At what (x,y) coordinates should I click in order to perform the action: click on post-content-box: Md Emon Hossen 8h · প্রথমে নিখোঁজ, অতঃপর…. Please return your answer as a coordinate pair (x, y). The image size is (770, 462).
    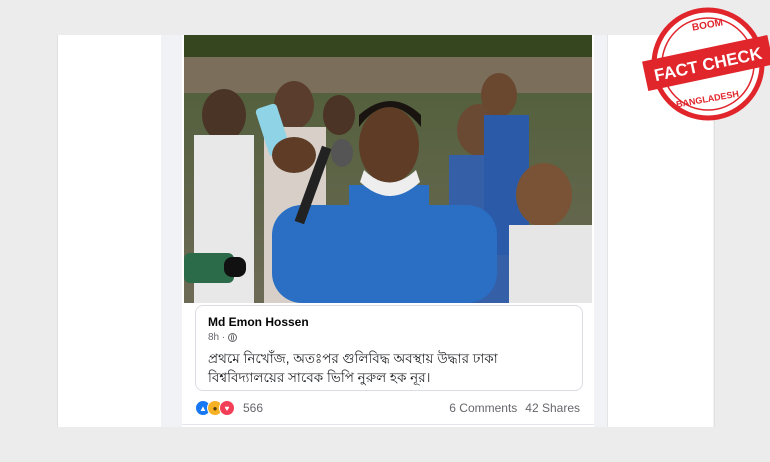
    Looking at the image, I should click on (389, 348).